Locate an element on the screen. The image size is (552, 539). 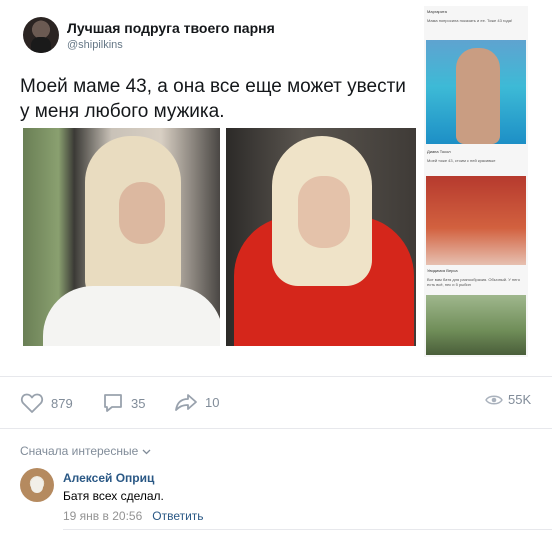
side-tile-text: Моей тоже 43, стоим с ней красивые is located at coordinates (461, 160).